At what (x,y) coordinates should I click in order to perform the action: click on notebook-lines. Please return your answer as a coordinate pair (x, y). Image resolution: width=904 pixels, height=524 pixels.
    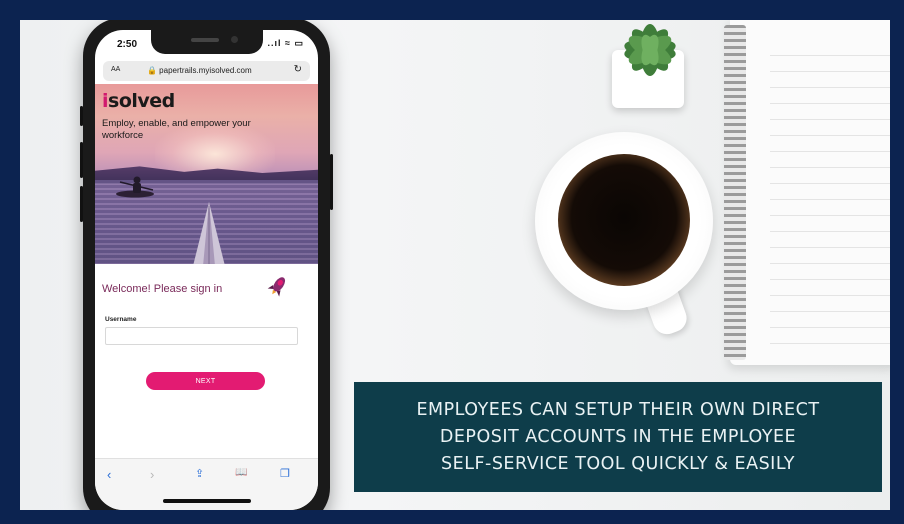
    Looking at the image, I should click on (830, 197).